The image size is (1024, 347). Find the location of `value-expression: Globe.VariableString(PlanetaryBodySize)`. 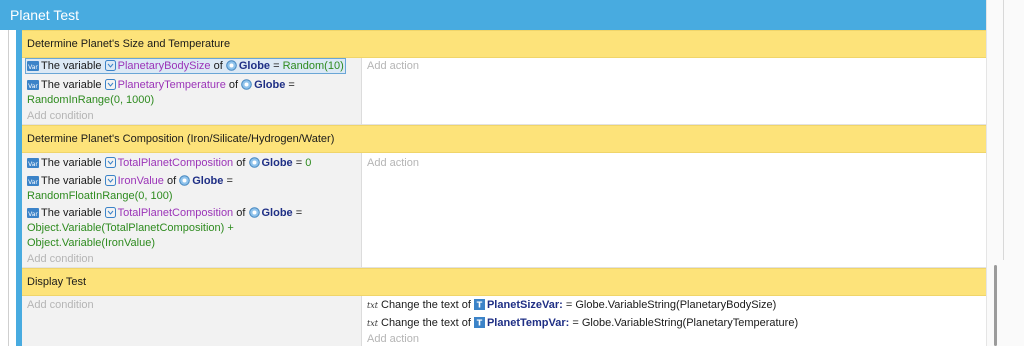

value-expression: Globe.VariableString(PlanetaryBodySize) is located at coordinates (675, 305).